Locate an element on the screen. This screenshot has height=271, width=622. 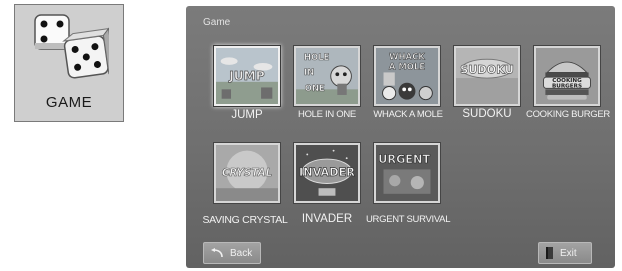
jump-thumbnail: JUMP is located at coordinates (247, 76).